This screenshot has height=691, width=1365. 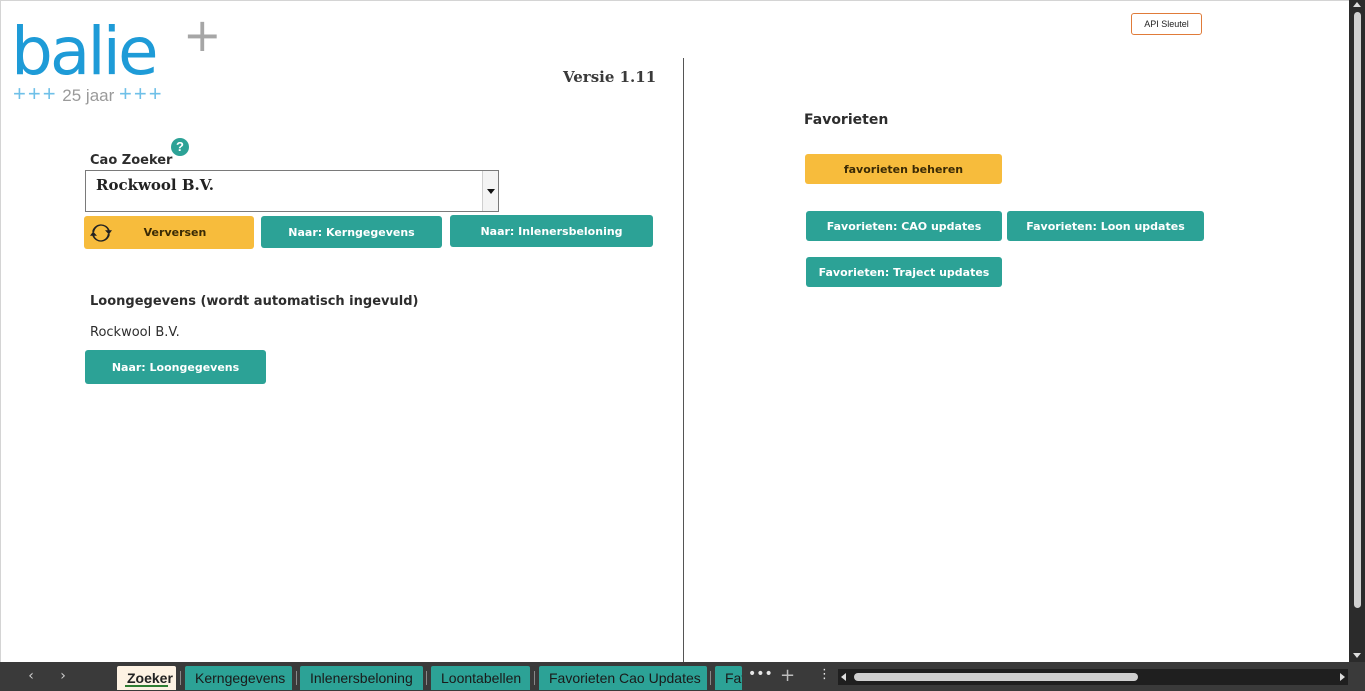 I want to click on refresh-button: Verversen, so click(x=169, y=232).